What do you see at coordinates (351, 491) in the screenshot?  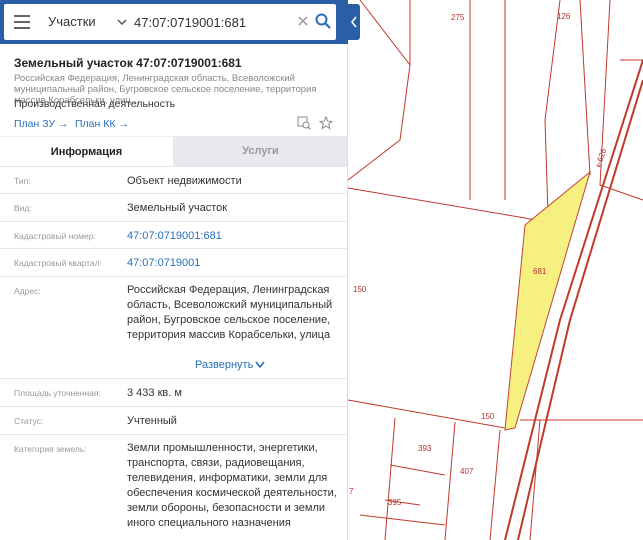 I see `map-label-7: 7` at bounding box center [351, 491].